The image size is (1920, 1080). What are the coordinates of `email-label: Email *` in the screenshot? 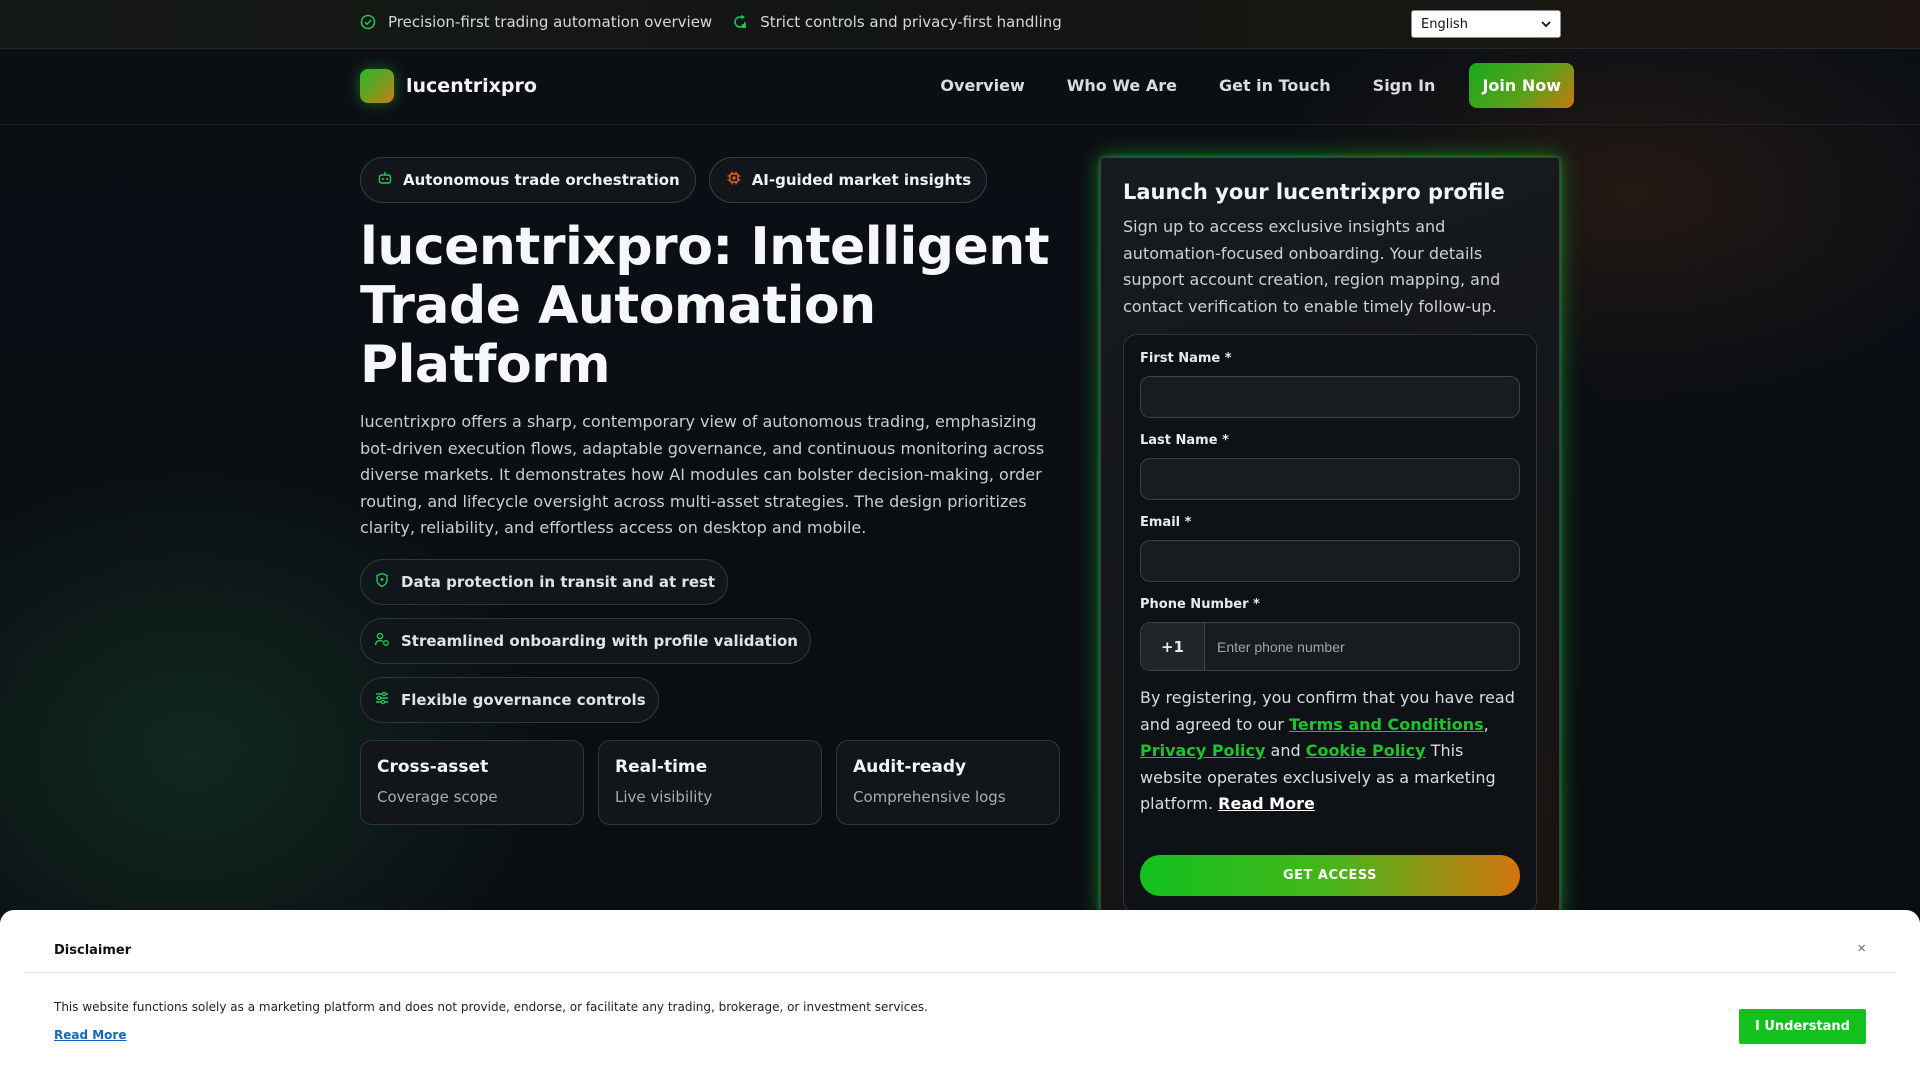 It's located at (1166, 522).